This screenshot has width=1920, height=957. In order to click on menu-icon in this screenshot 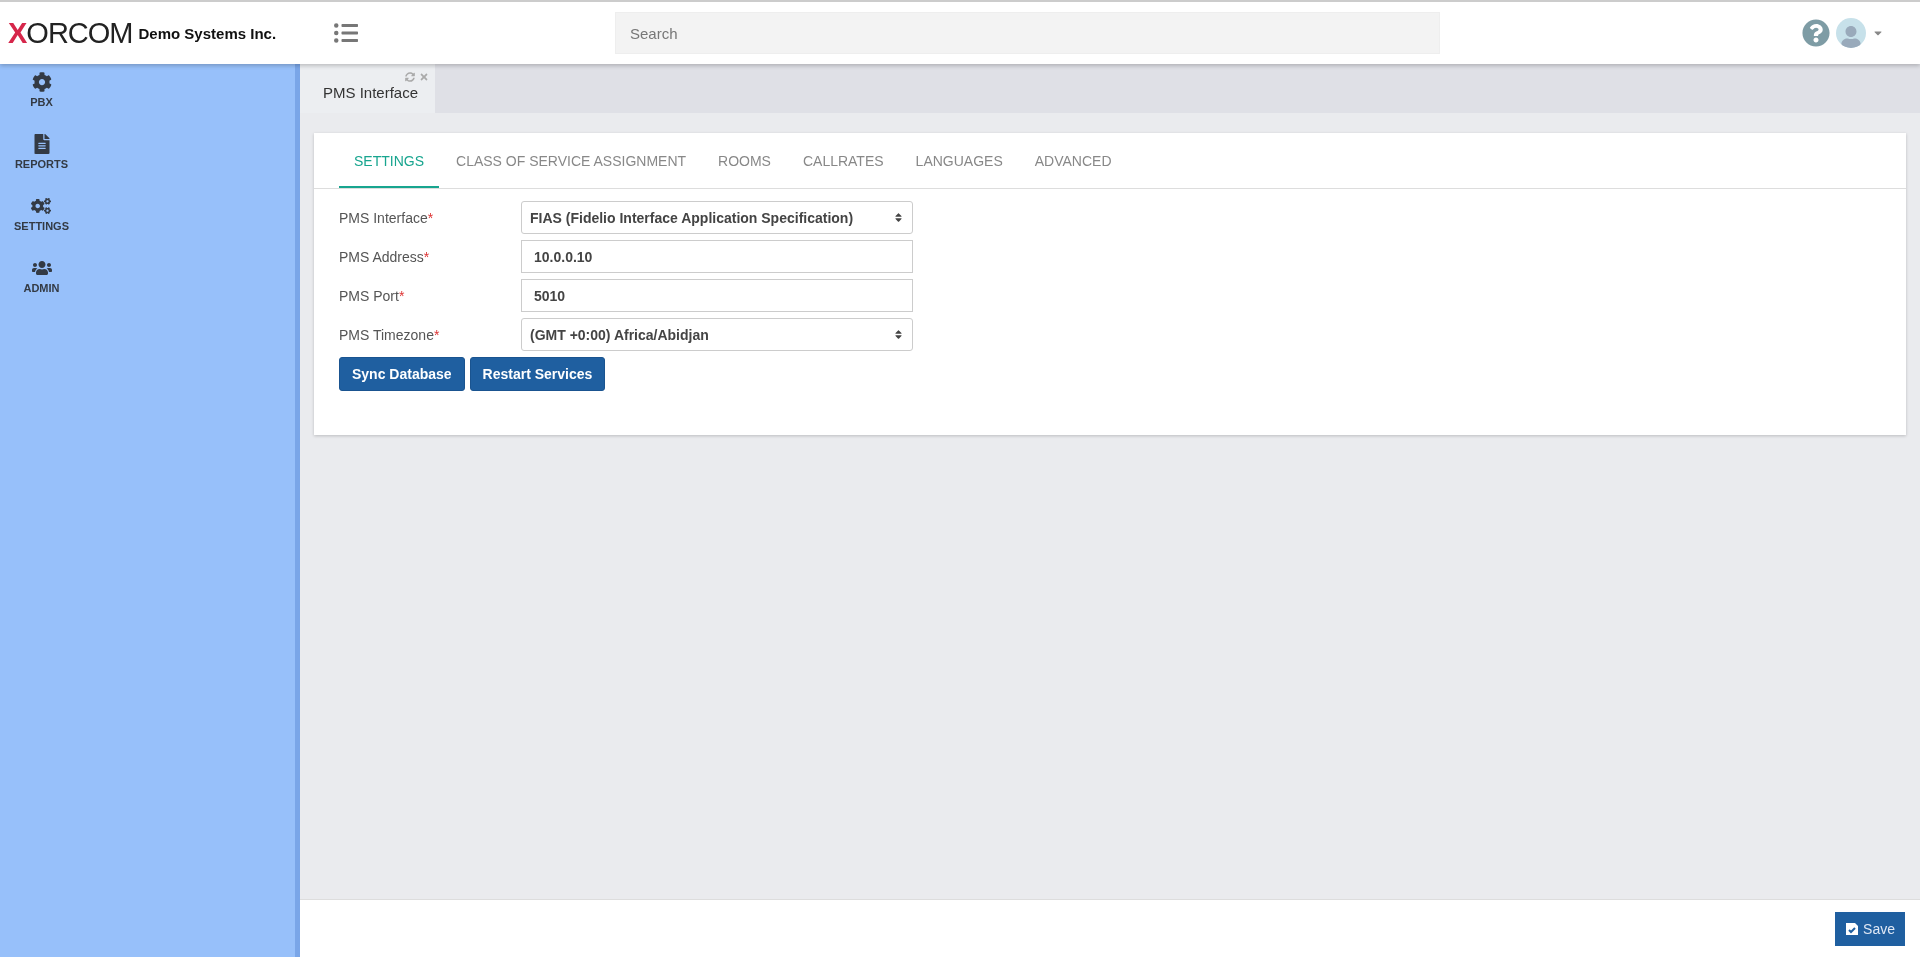, I will do `click(346, 33)`.